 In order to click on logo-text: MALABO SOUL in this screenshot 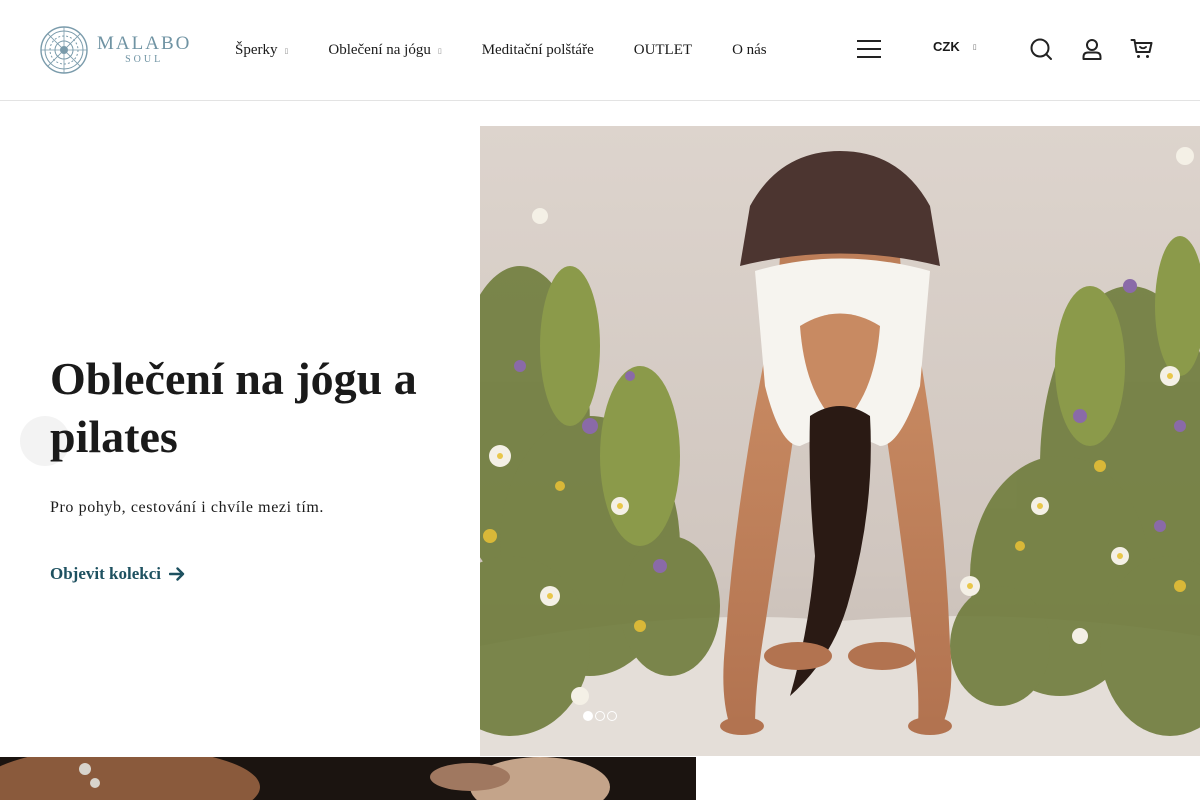, I will do `click(144, 50)`.